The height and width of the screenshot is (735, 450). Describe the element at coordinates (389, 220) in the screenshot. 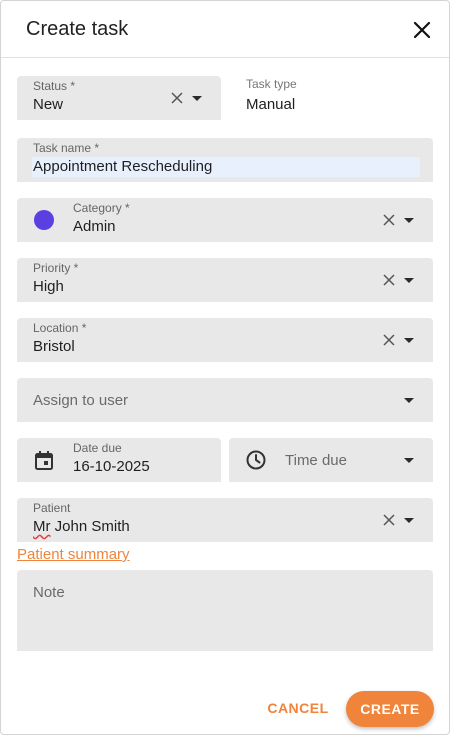

I see `clear-category-icon` at that location.